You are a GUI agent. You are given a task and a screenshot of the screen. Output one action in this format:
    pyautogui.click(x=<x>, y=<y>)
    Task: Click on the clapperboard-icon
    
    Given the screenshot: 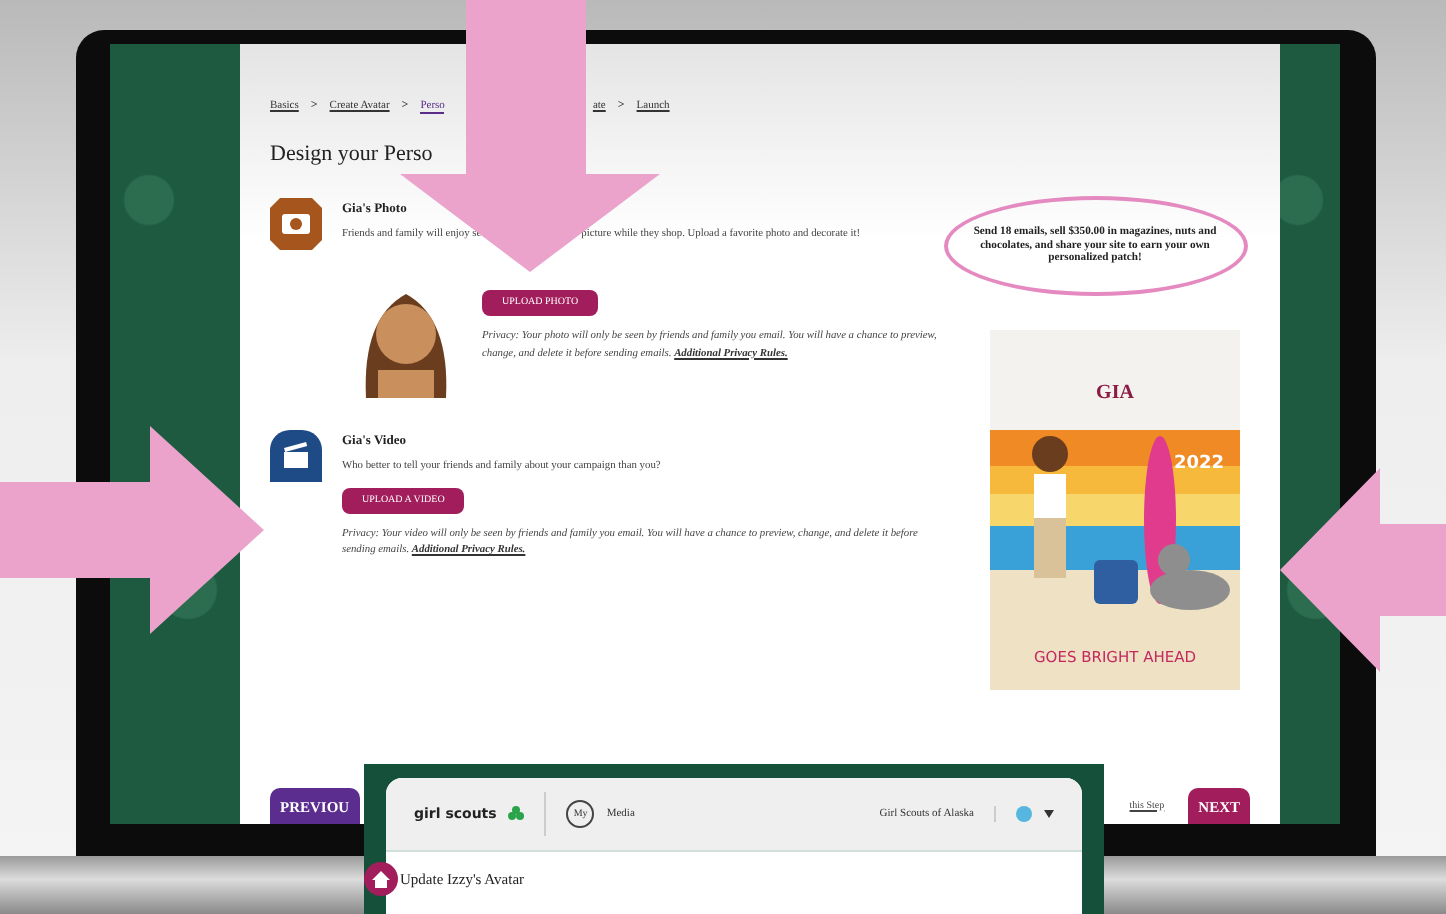 What is the action you would take?
    pyautogui.click(x=296, y=456)
    